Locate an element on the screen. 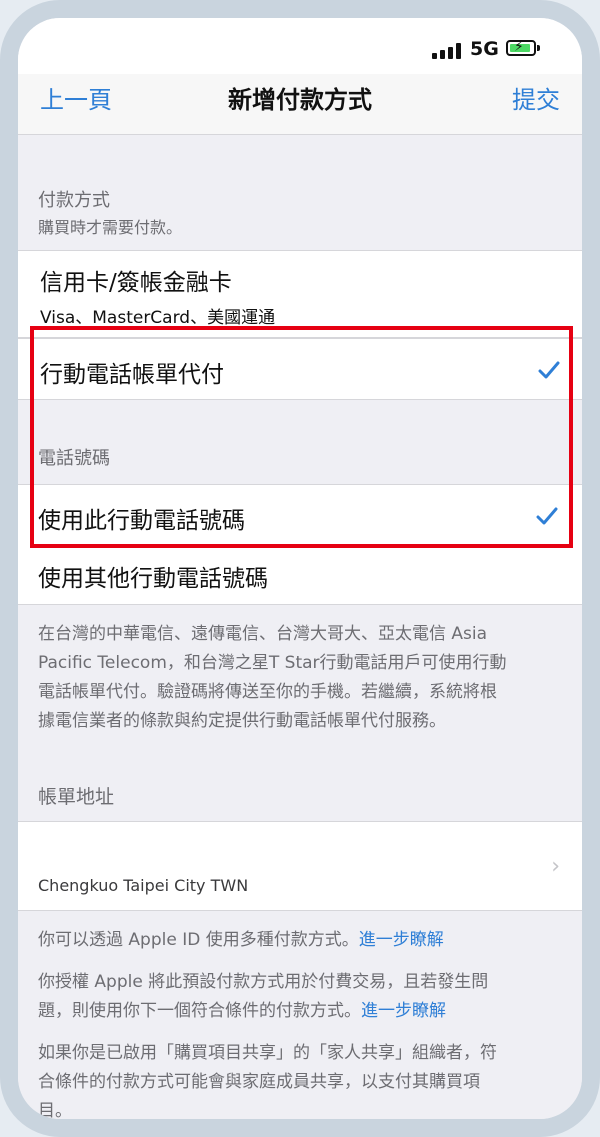 The width and height of the screenshot is (600, 1137). navigation-bar: 新增付款方式 上一頁 提交 is located at coordinates (300, 104).